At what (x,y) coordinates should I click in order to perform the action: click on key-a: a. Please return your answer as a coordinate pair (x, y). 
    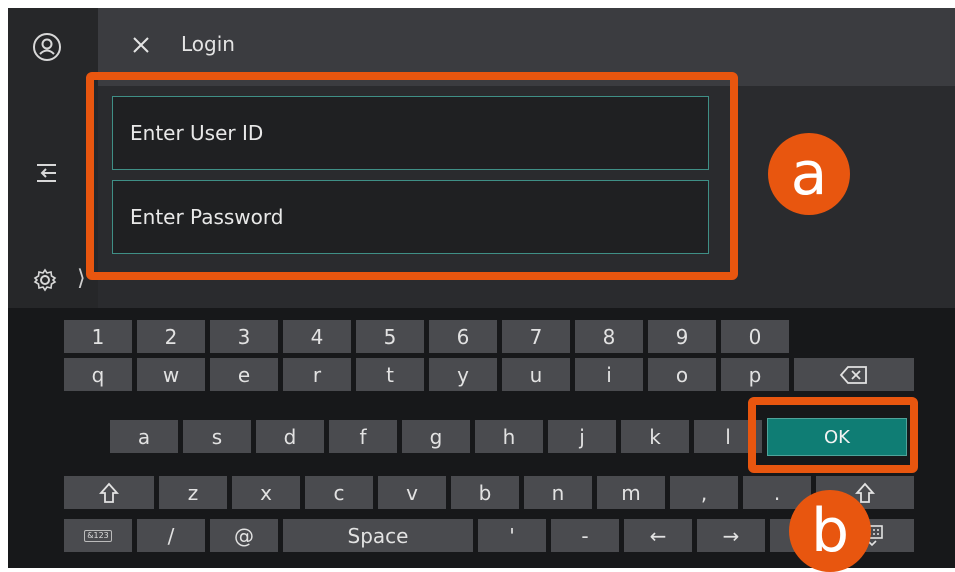
    Looking at the image, I should click on (144, 436).